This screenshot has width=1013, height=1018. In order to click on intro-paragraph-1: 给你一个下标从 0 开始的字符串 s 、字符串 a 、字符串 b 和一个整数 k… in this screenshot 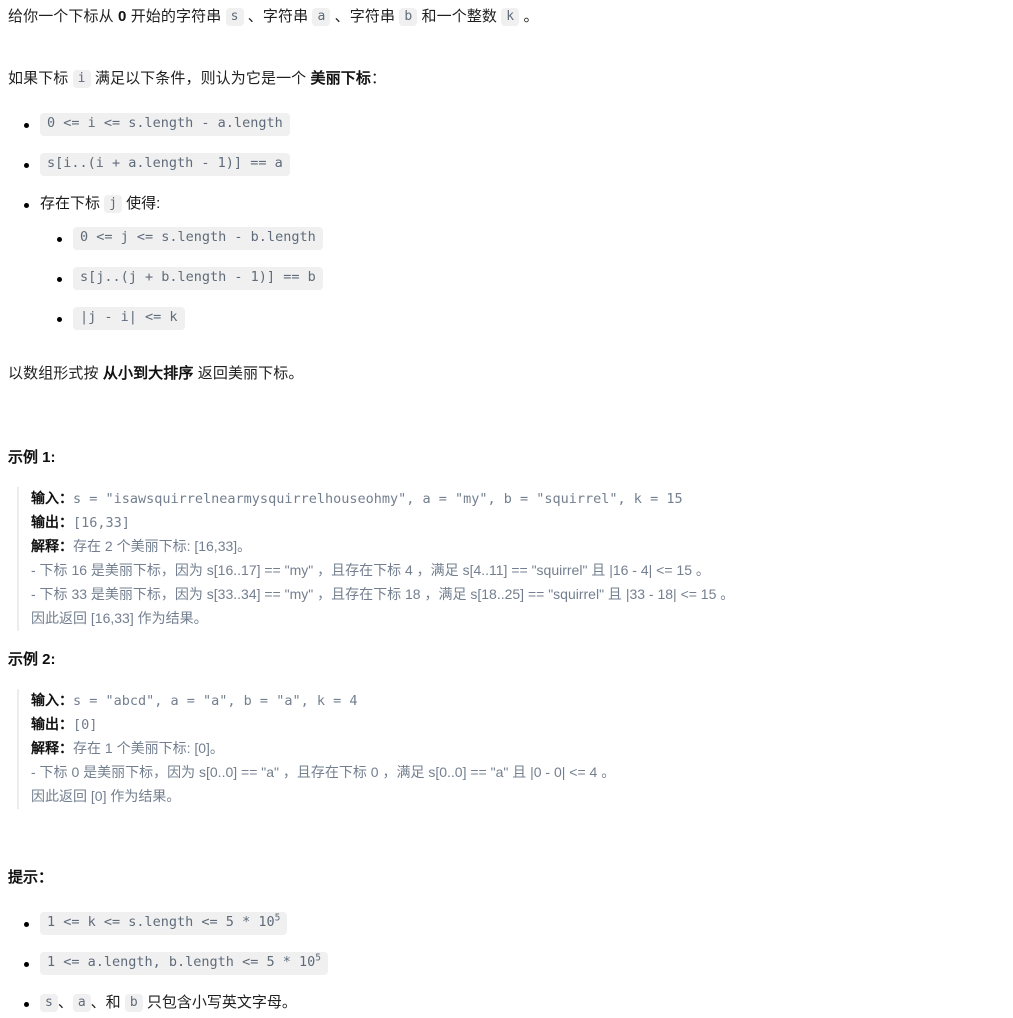, I will do `click(505, 17)`.